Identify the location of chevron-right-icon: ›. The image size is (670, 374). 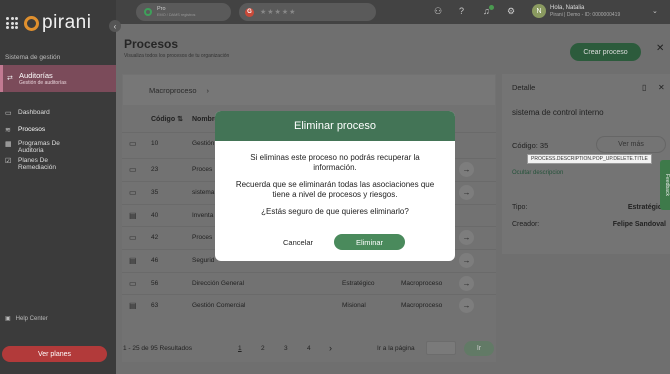
(208, 90).